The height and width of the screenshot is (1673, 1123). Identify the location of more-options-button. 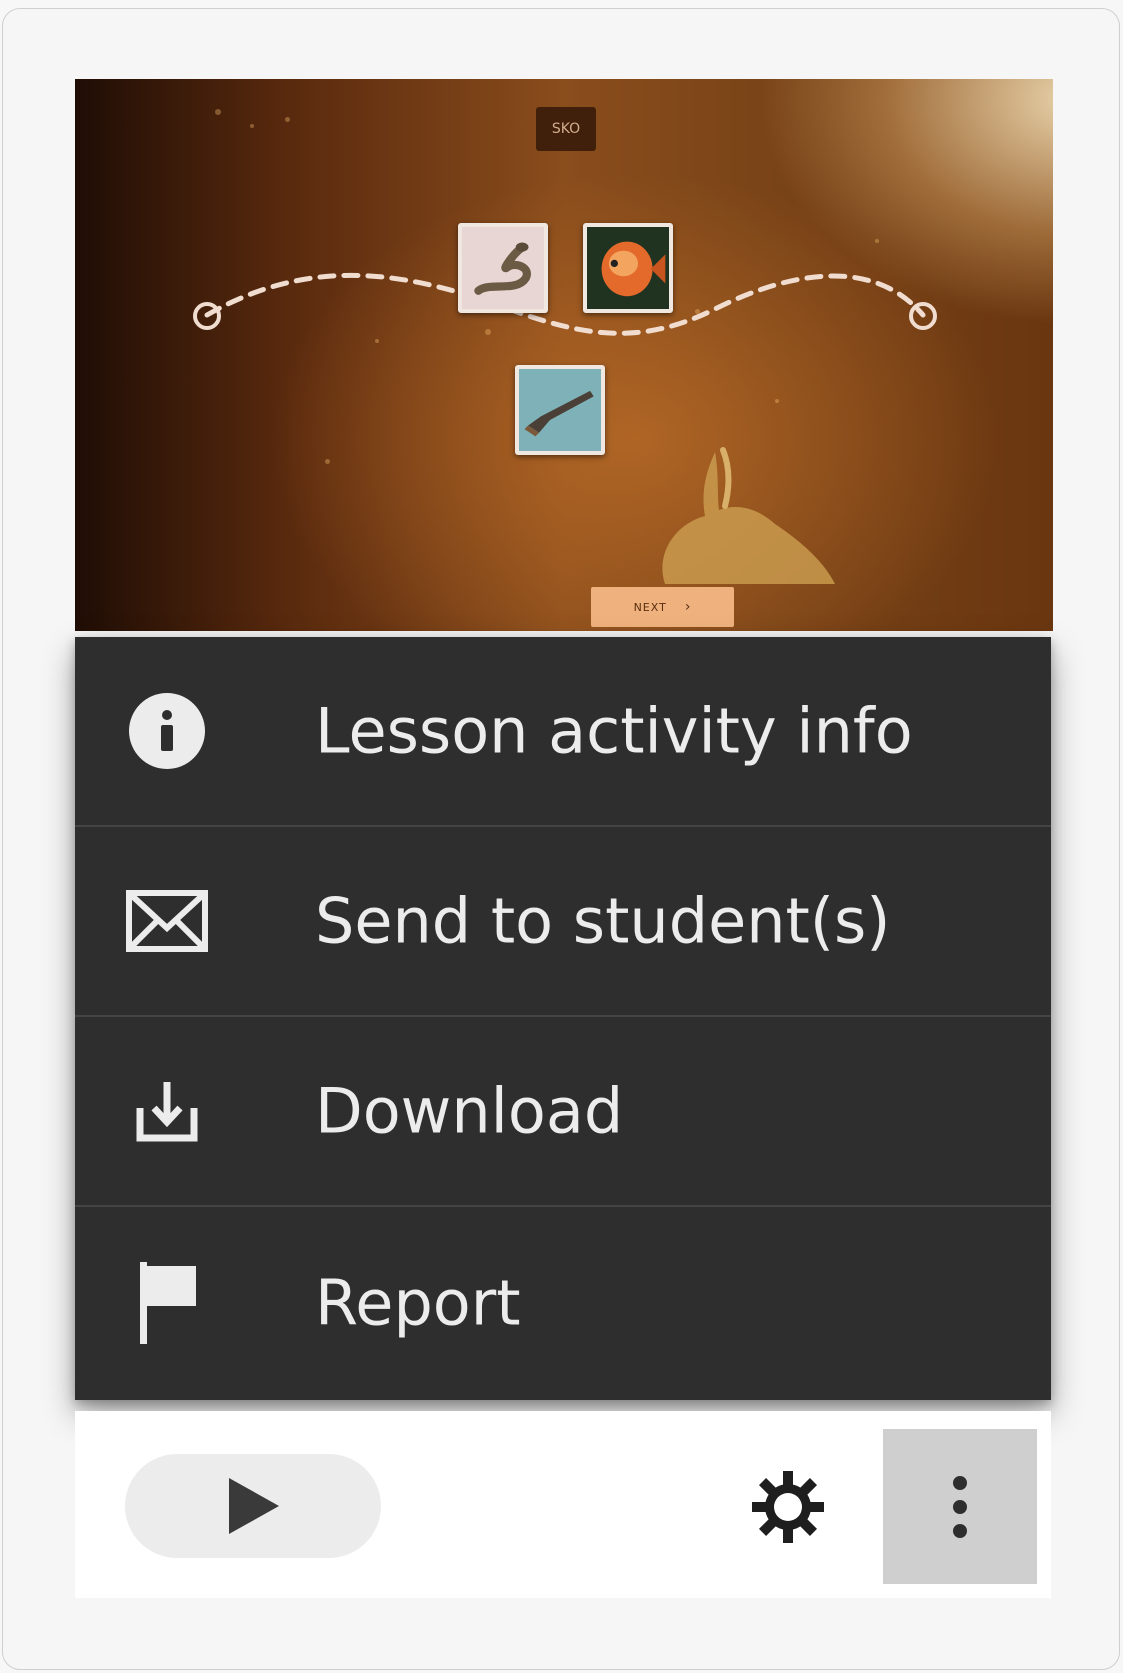
(960, 1506).